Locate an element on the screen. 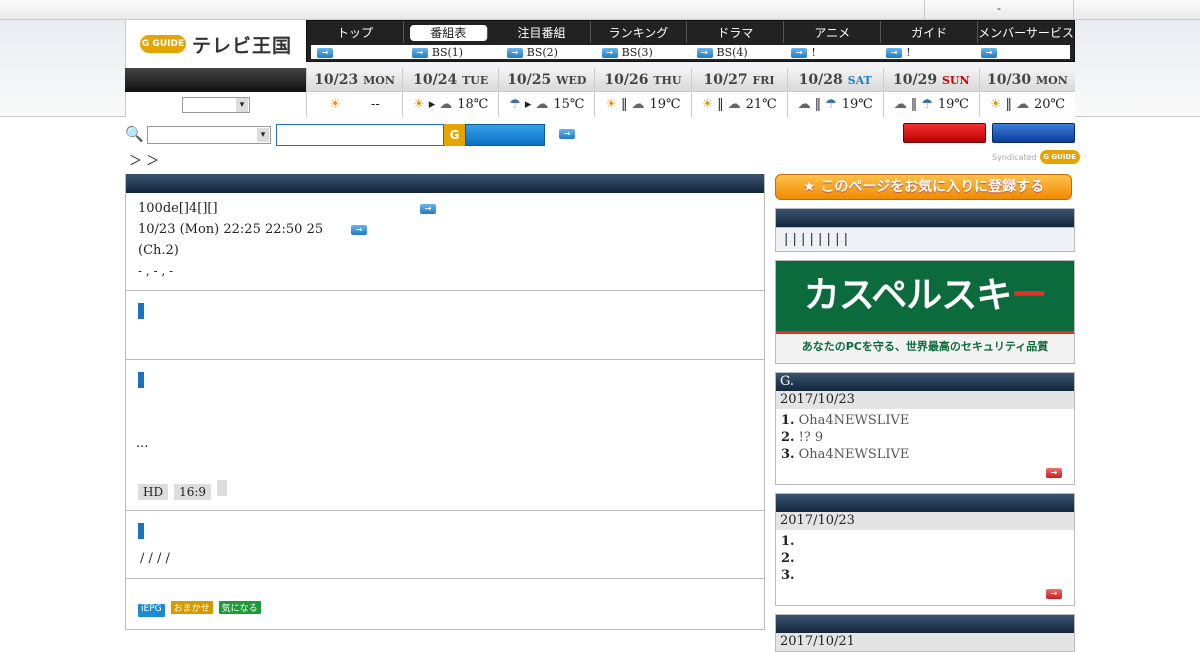 Image resolution: width=1200 pixels, height=652 pixels. section-marker is located at coordinates (141, 311).